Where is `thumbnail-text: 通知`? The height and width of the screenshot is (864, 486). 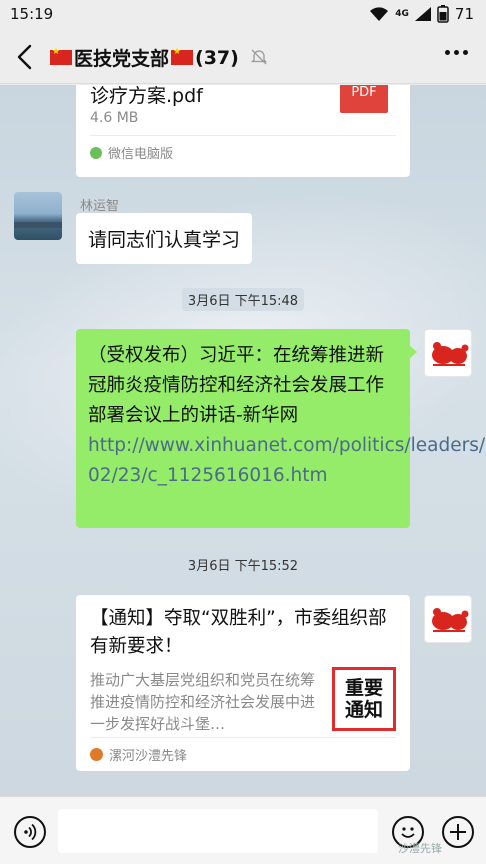
thumbnail-text: 通知 is located at coordinates (363, 710).